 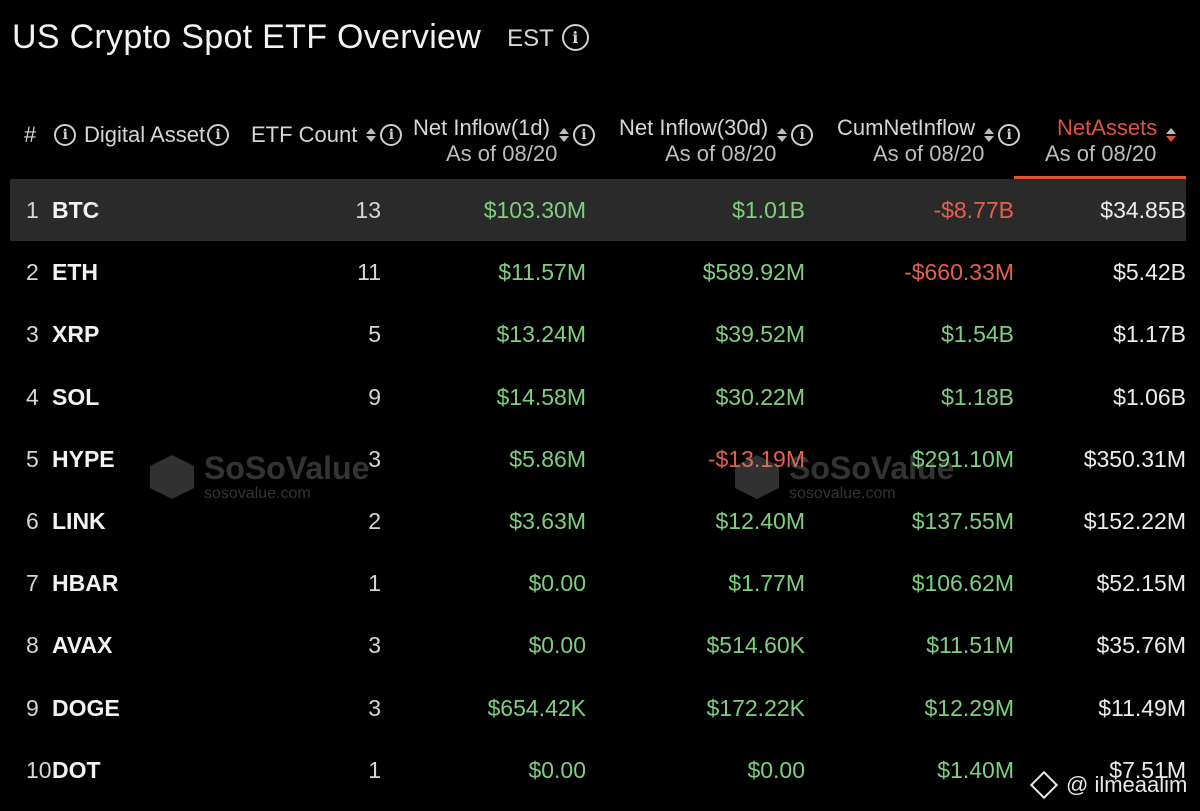 I want to click on net-inflow-30d-cell: $1.01B, so click(x=768, y=210).